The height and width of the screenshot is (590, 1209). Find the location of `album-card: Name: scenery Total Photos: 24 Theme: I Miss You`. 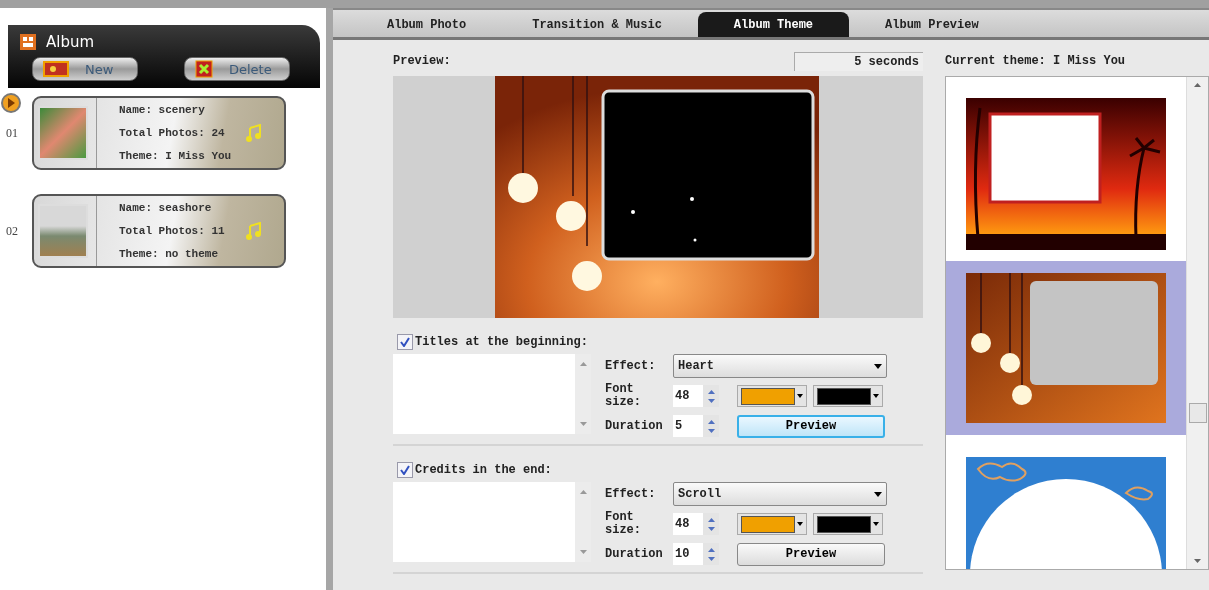

album-card: Name: scenery Total Photos: 24 Theme: I Miss You is located at coordinates (159, 133).